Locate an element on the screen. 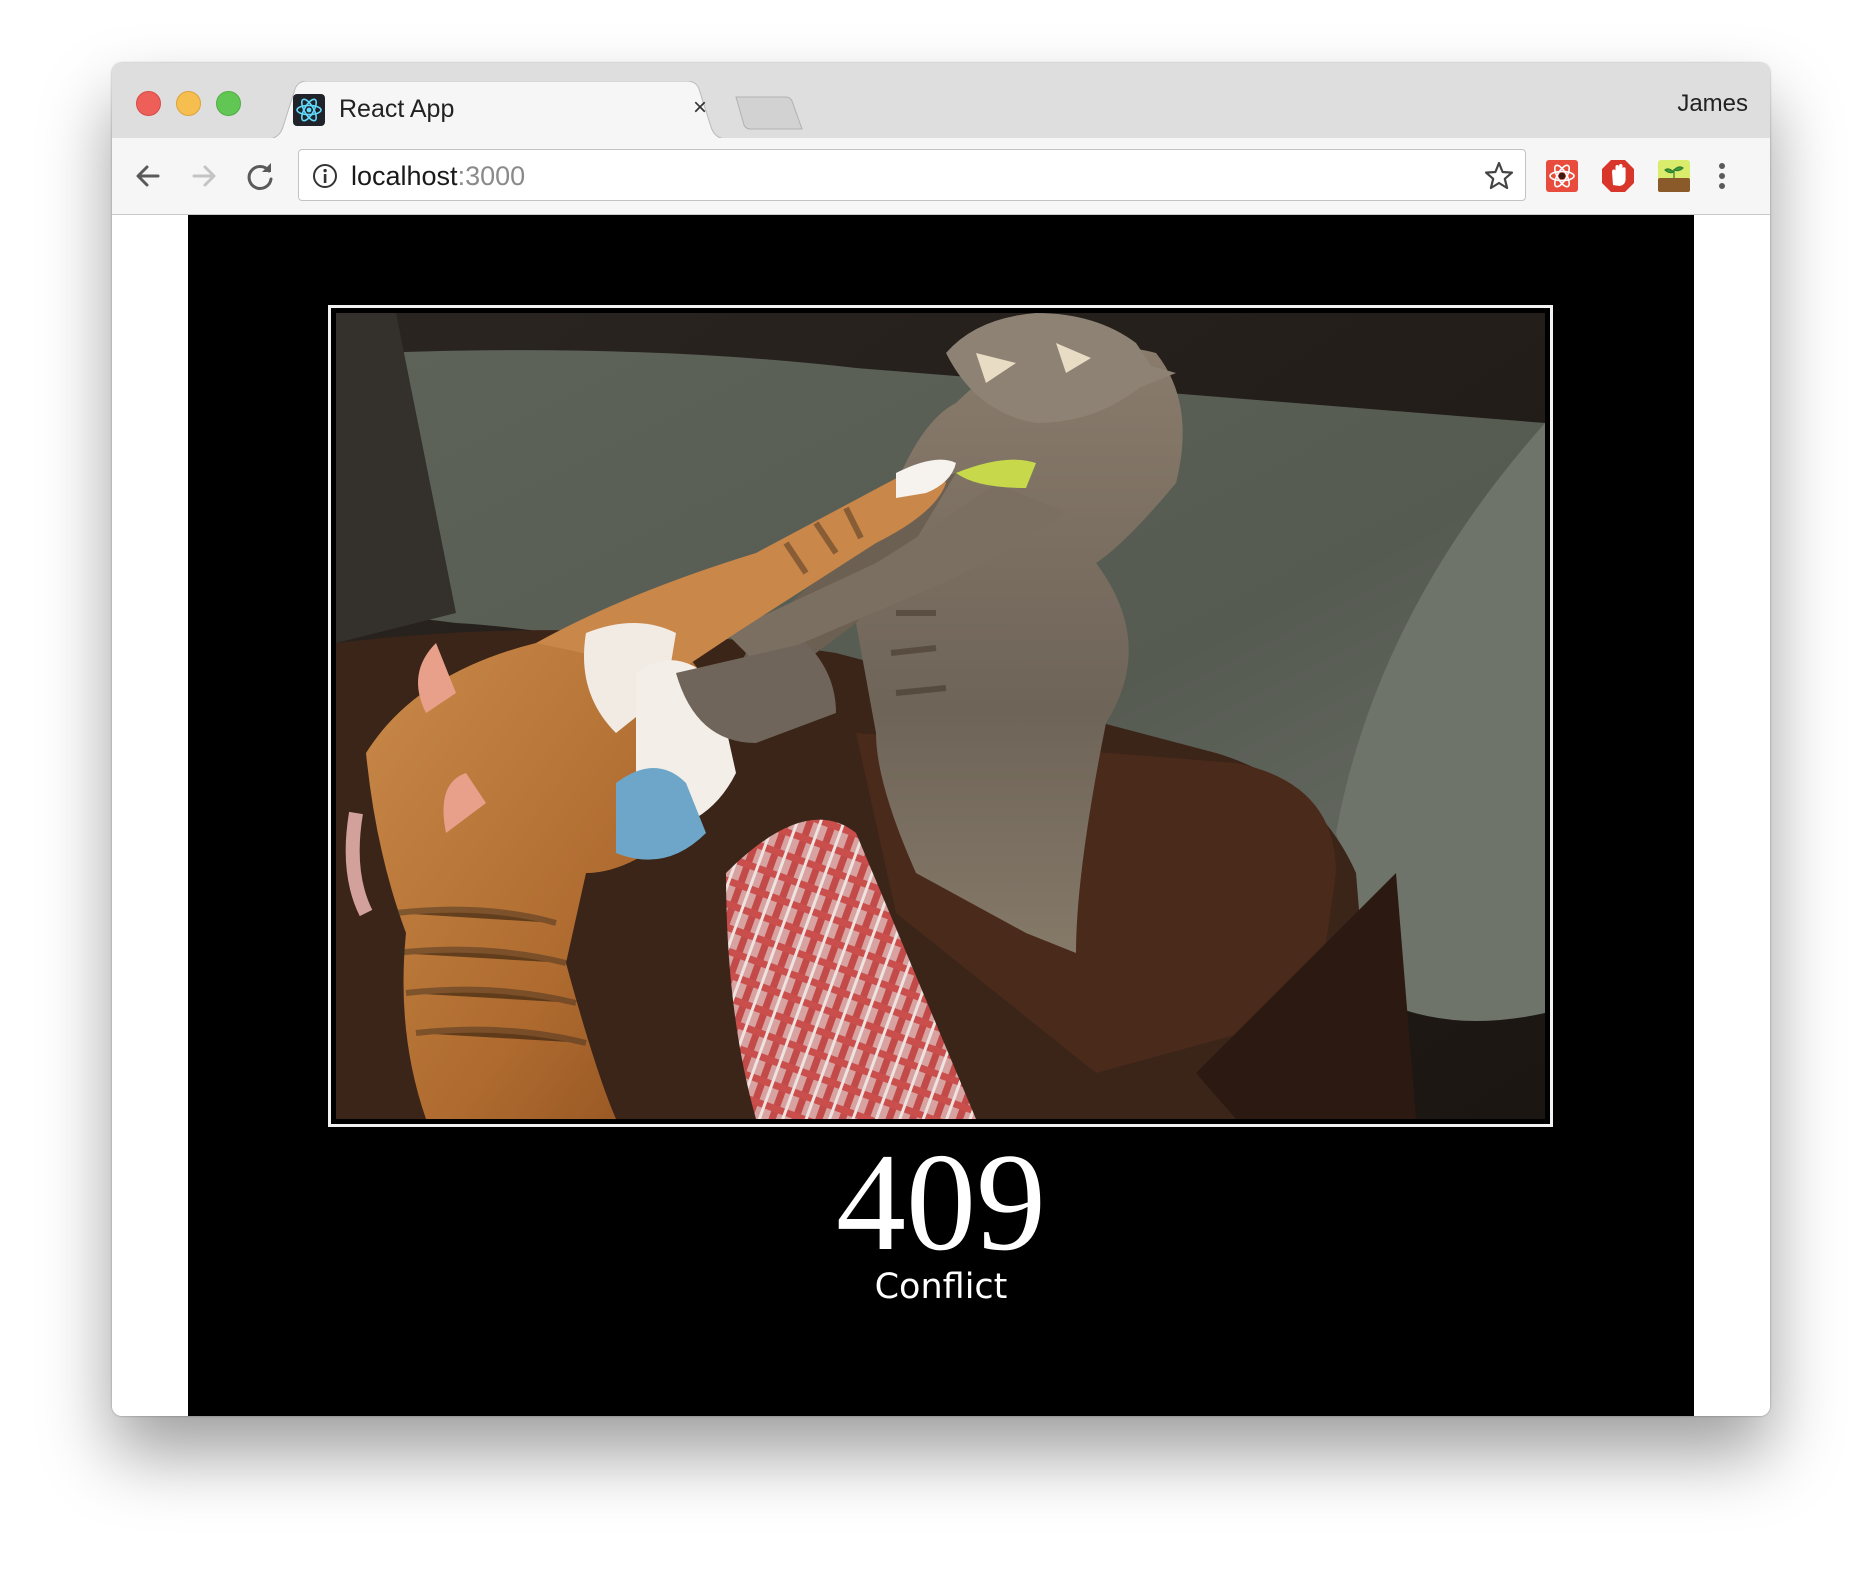 This screenshot has width=1876, height=1572. adblock-hand-extension-icon is located at coordinates (1618, 176).